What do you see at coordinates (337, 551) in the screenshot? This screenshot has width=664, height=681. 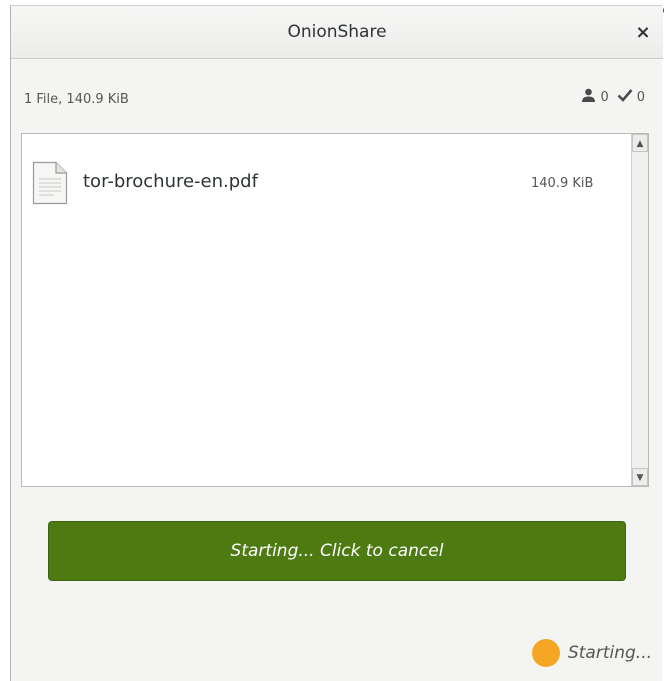 I see `start-cancel-button: Starting... Click to cancel` at bounding box center [337, 551].